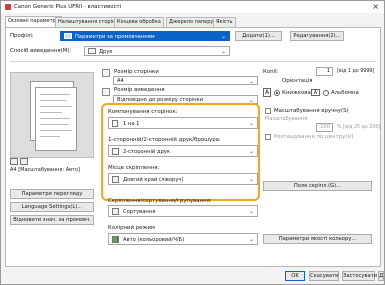 Image resolution: width=385 pixels, height=285 pixels. What do you see at coordinates (268, 137) in the screenshot?
I see `center-print-checkbox` at bounding box center [268, 137].